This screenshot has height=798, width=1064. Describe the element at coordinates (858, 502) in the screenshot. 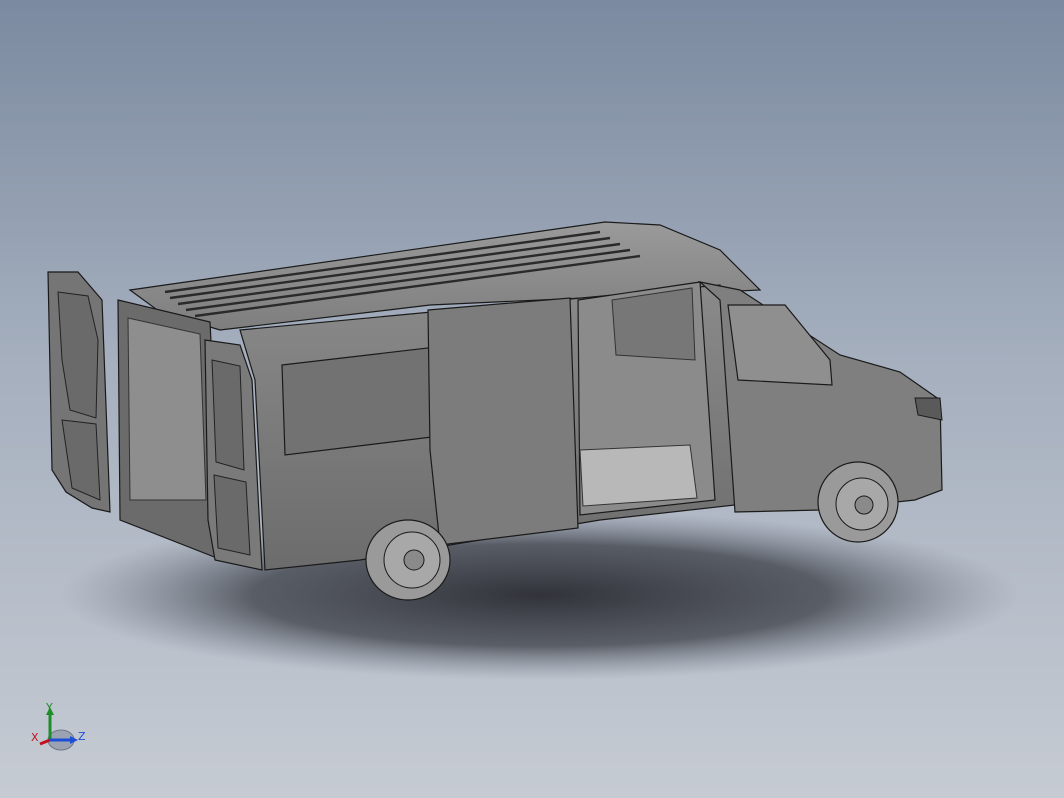

I see `front-wheel` at that location.